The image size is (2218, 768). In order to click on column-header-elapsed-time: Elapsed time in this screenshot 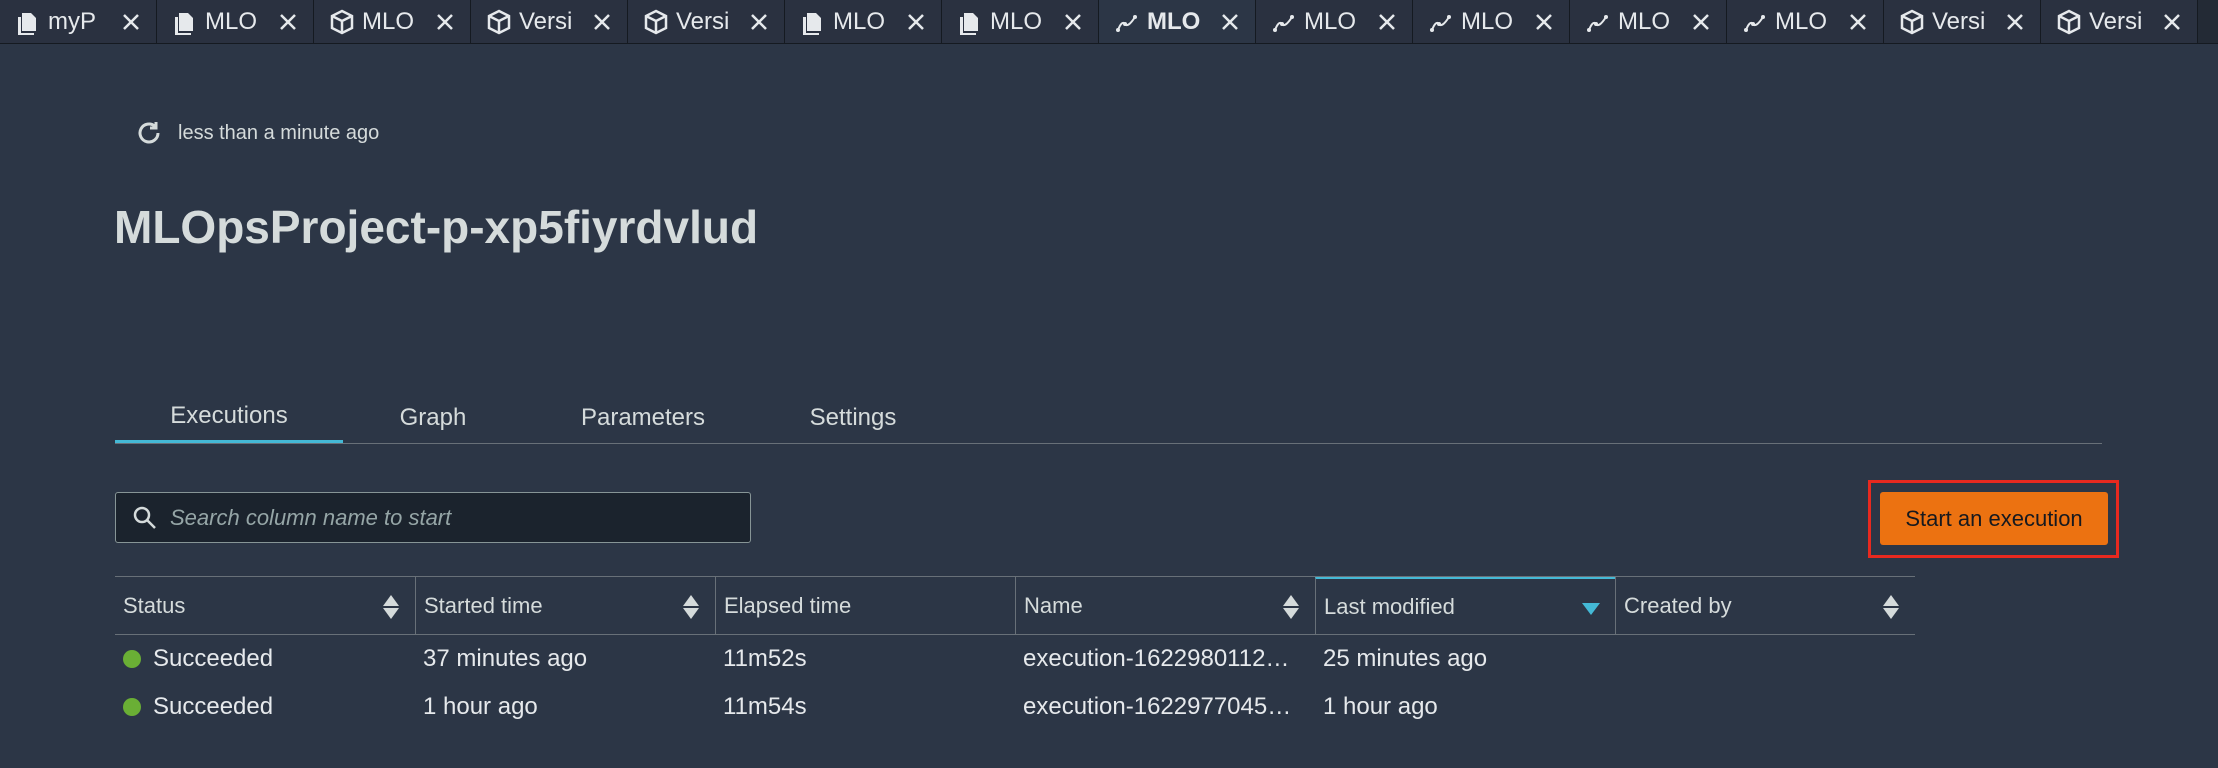, I will do `click(865, 605)`.